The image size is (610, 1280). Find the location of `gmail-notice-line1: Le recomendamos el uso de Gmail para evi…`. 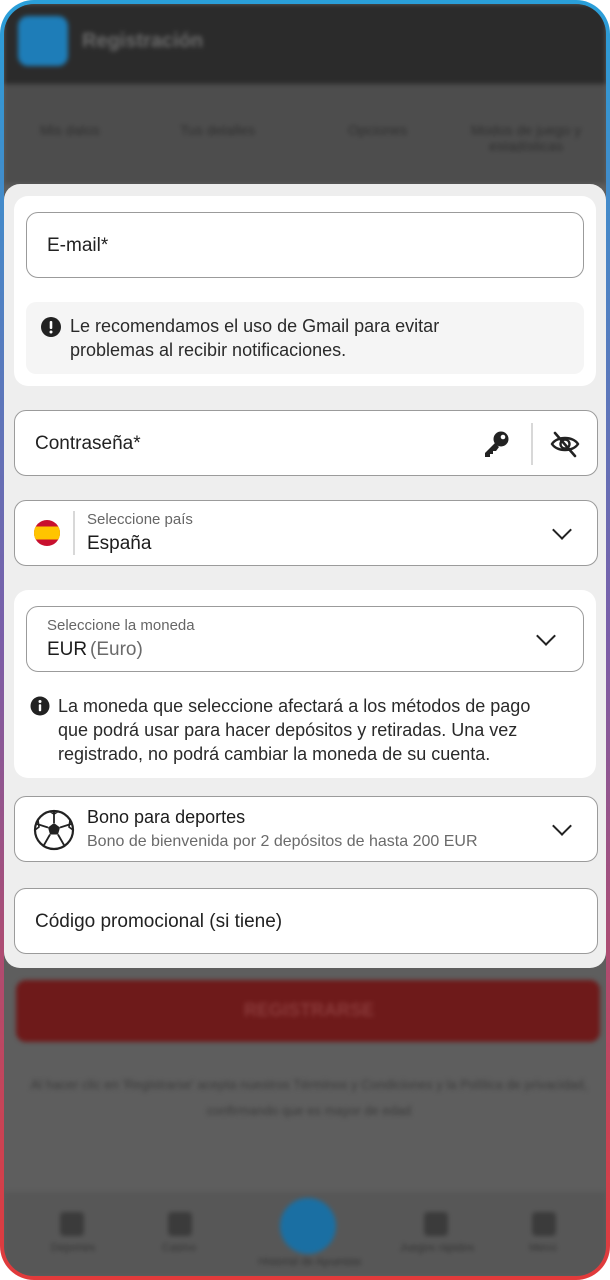

gmail-notice-line1: Le recomendamos el uso de Gmail para evi… is located at coordinates (255, 326).